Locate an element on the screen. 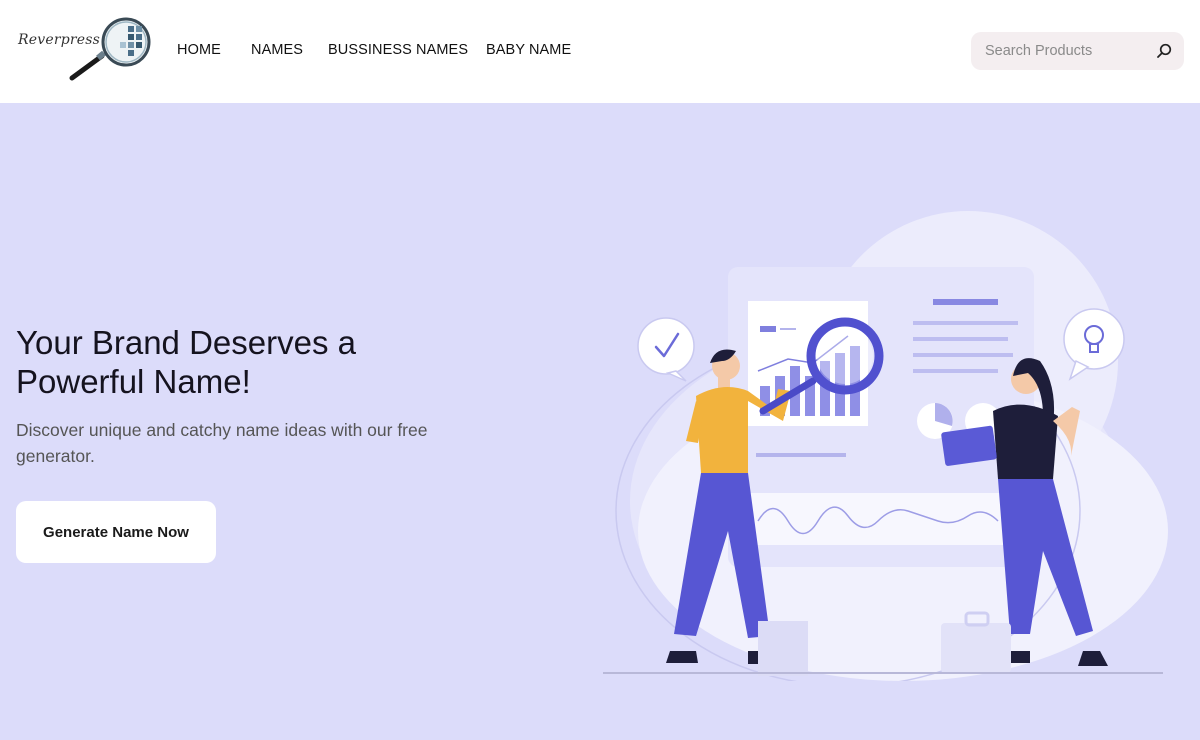 The height and width of the screenshot is (740, 1200). search-box is located at coordinates (1077, 51).